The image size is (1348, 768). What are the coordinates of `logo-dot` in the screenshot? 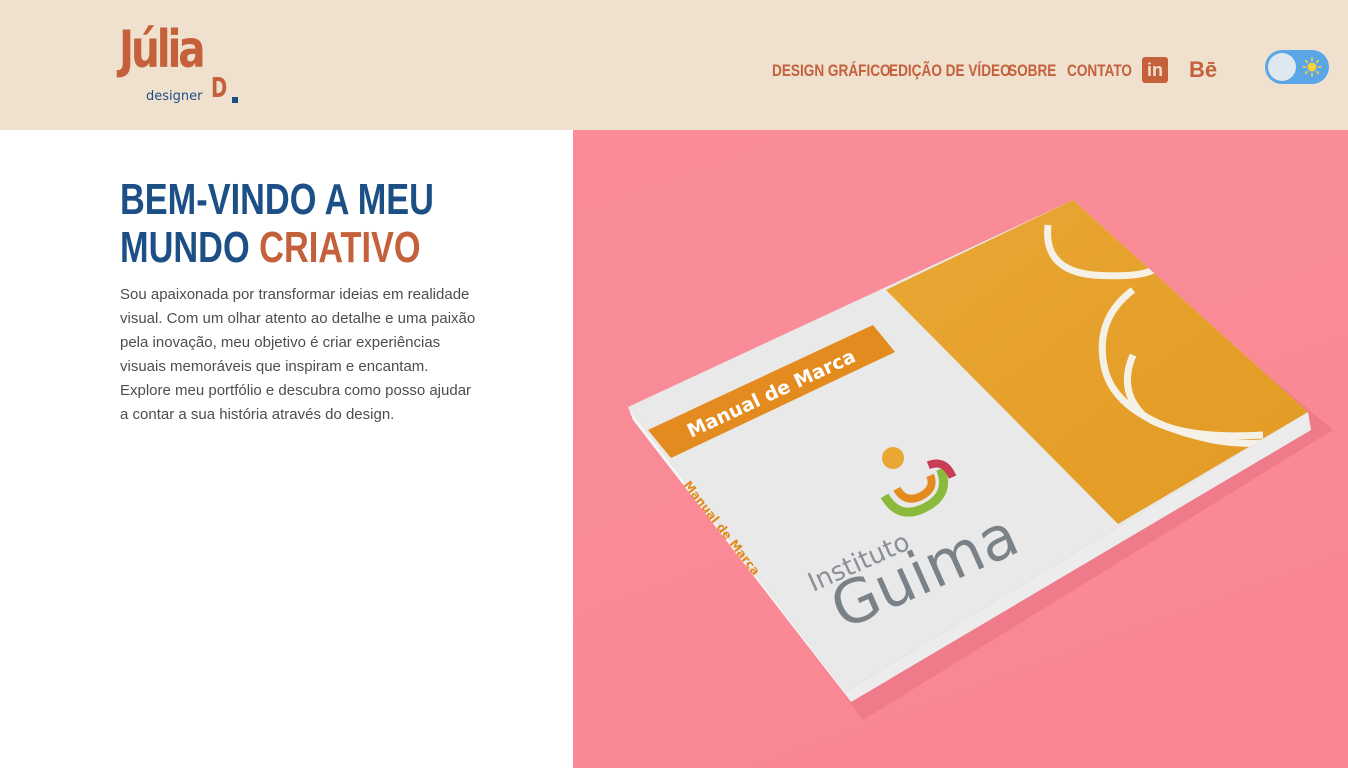 It's located at (235, 100).